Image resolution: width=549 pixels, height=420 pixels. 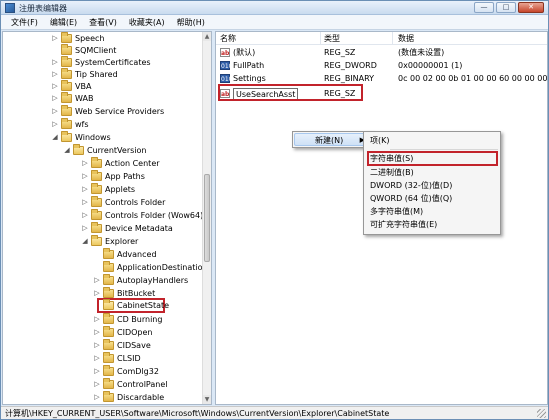 I want to click on menu-edit: 编辑(E), so click(x=63, y=22).